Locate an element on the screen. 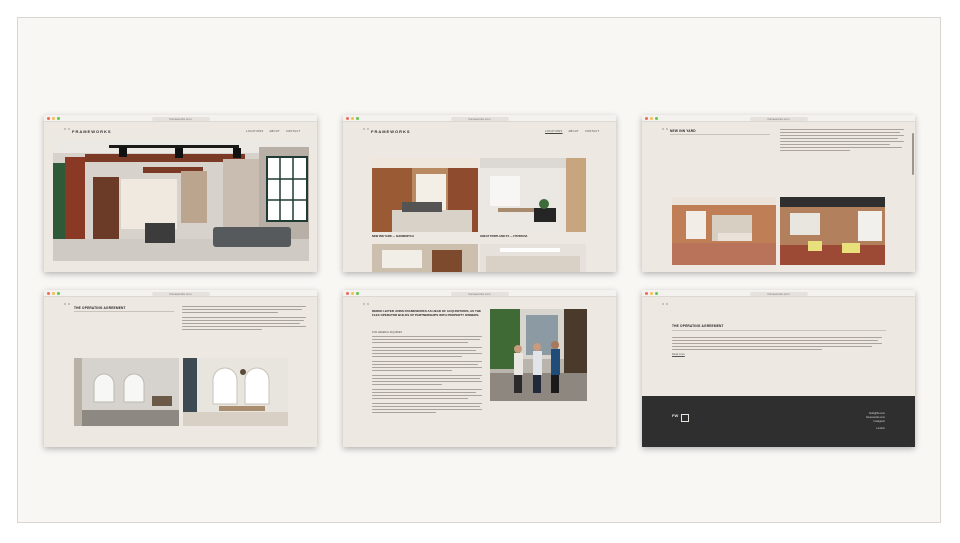 Image resolution: width=960 pixels, height=543 pixels. browser-window-location-detail: frameworks.com NEW INN YARD is located at coordinates (778, 193).